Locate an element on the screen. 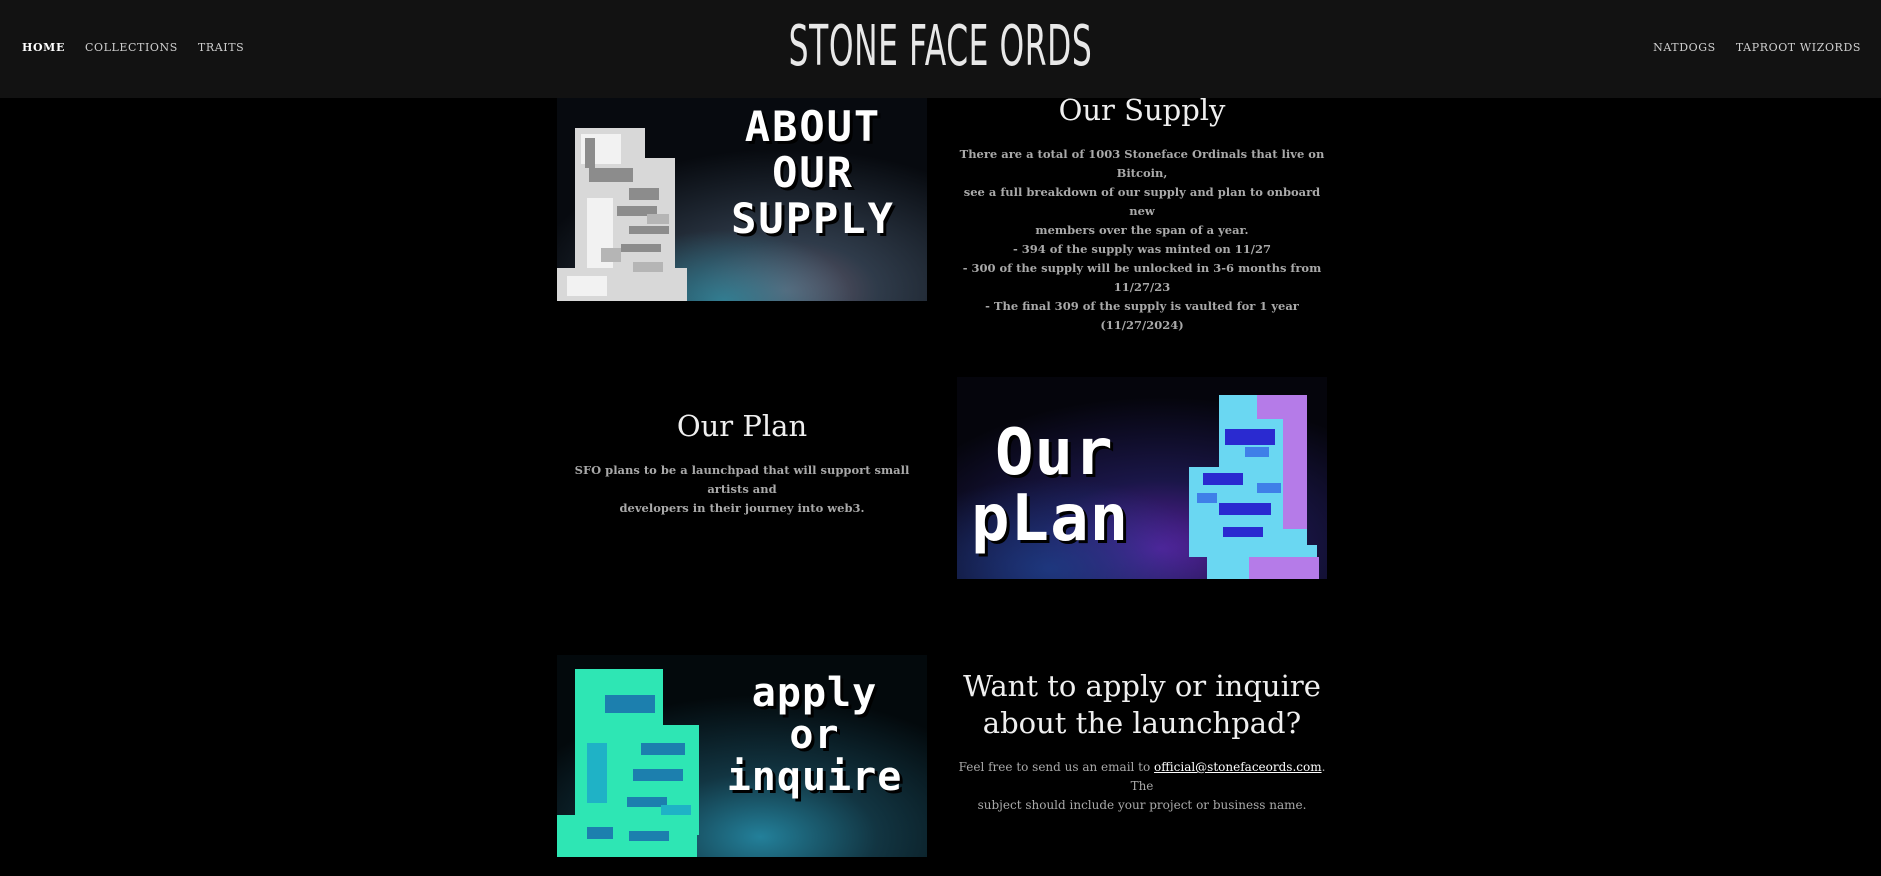 This screenshot has width=1881, height=876. contact-email-link: official@stonefaceords.com is located at coordinates (1238, 767).